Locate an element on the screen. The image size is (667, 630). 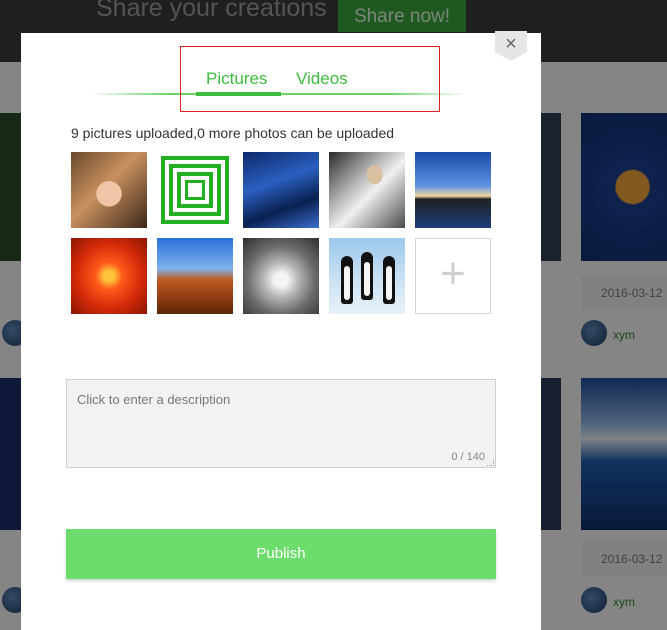
close-icon: × is located at coordinates (511, 46).